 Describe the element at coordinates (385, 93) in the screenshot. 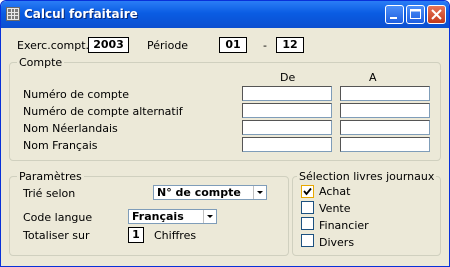

I see `numero-compte-a-input` at that location.